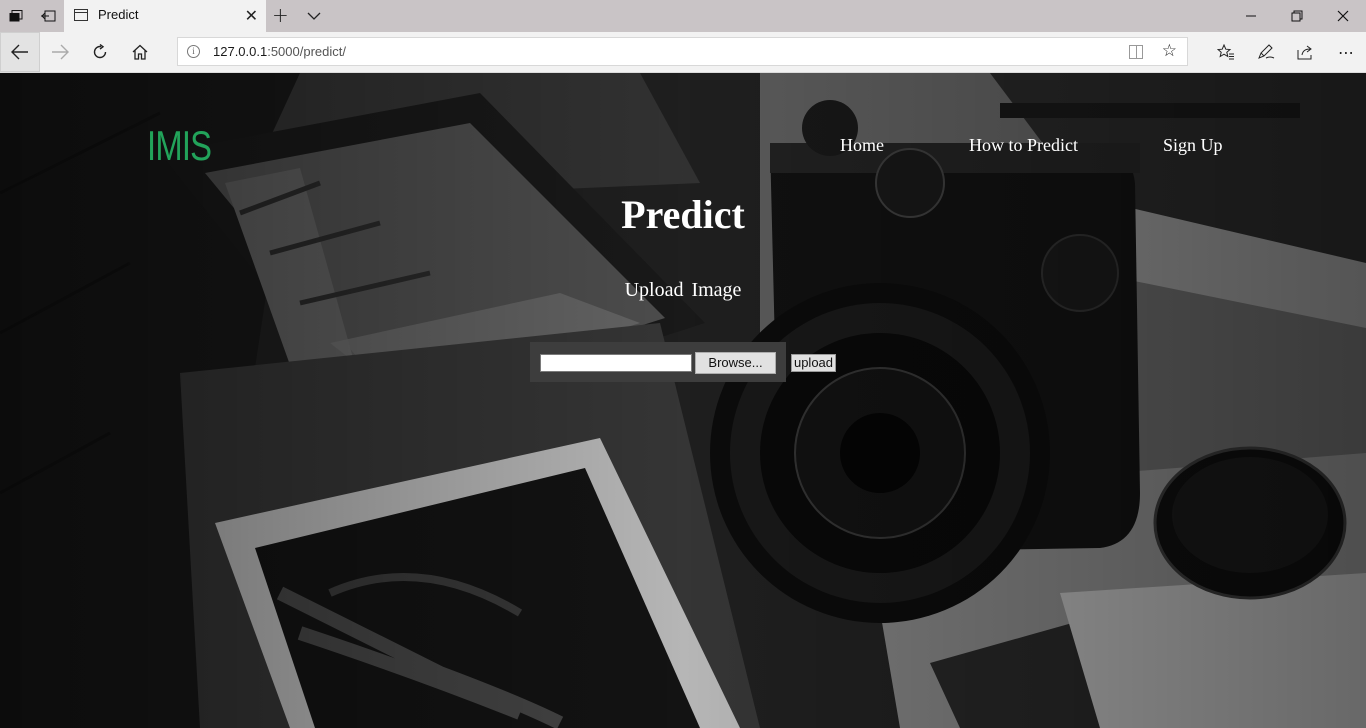 Image resolution: width=1366 pixels, height=728 pixels. I want to click on close-window-icon, so click(1343, 16).